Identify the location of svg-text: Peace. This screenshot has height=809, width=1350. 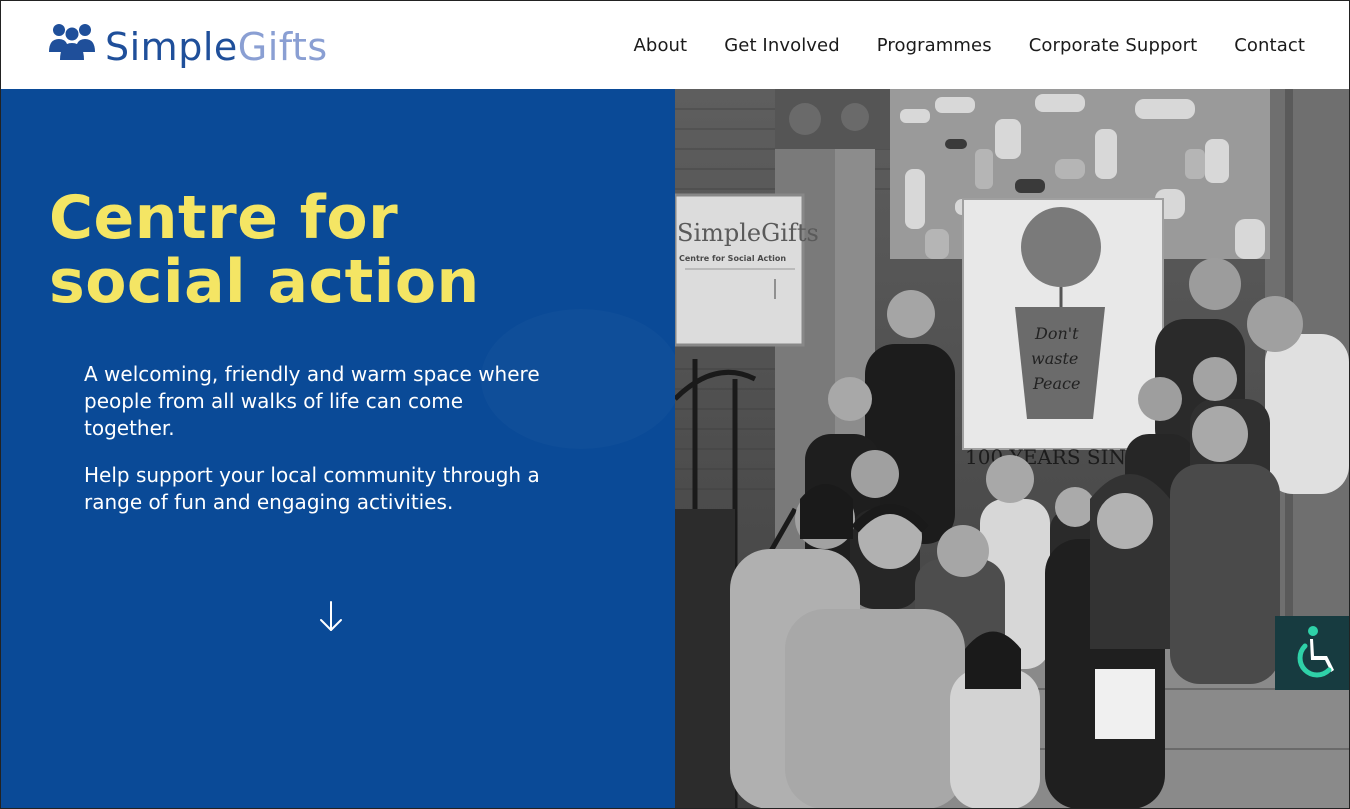
(1056, 383).